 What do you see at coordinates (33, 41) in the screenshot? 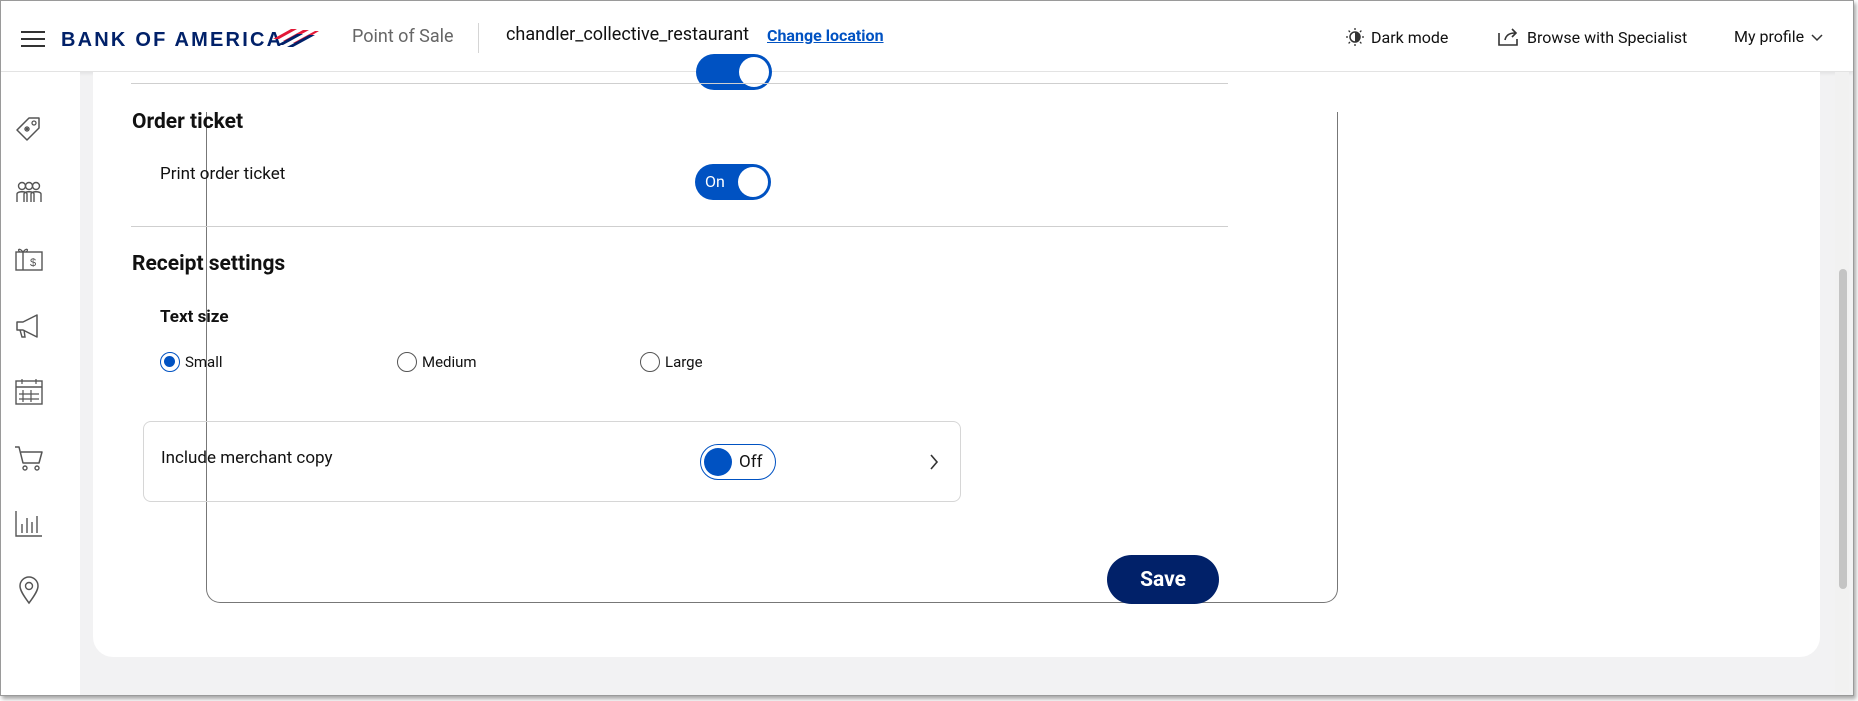
I see `menu-icon` at bounding box center [33, 41].